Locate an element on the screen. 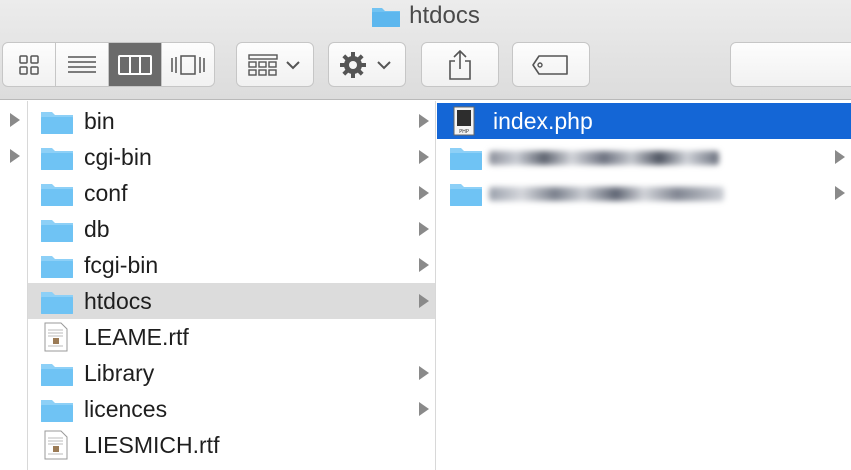  list-item: db is located at coordinates (231, 229).